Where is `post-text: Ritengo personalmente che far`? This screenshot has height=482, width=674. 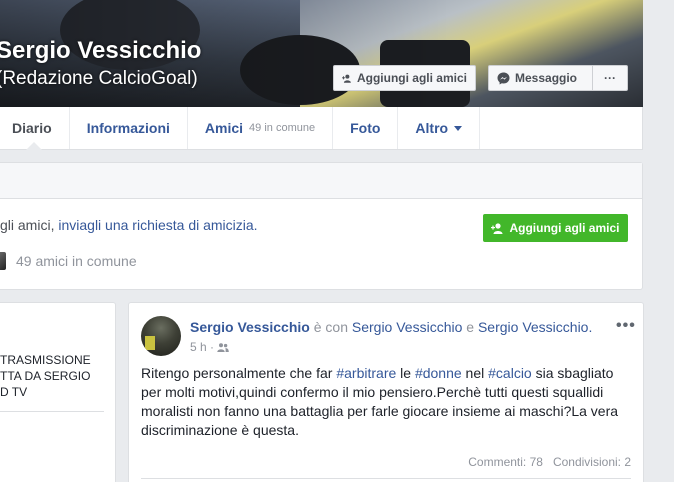
post-text: Ritengo personalmente che far is located at coordinates (239, 373).